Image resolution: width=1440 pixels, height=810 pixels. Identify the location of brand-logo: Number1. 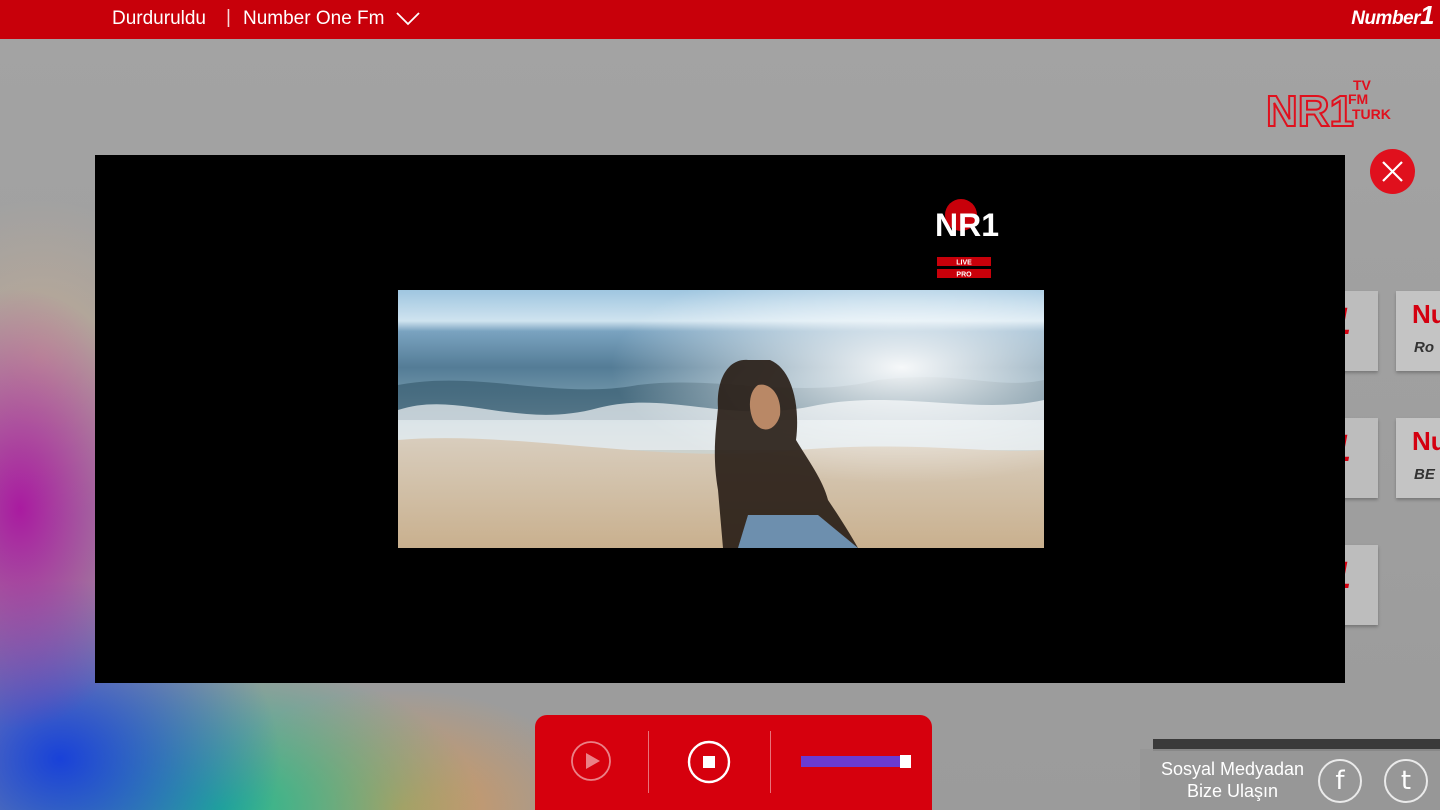
(1392, 16).